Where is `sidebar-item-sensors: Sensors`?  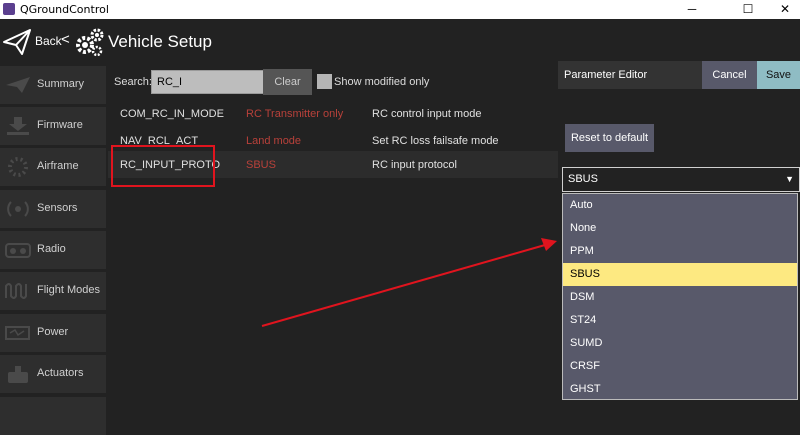 sidebar-item-sensors: Sensors is located at coordinates (53, 209).